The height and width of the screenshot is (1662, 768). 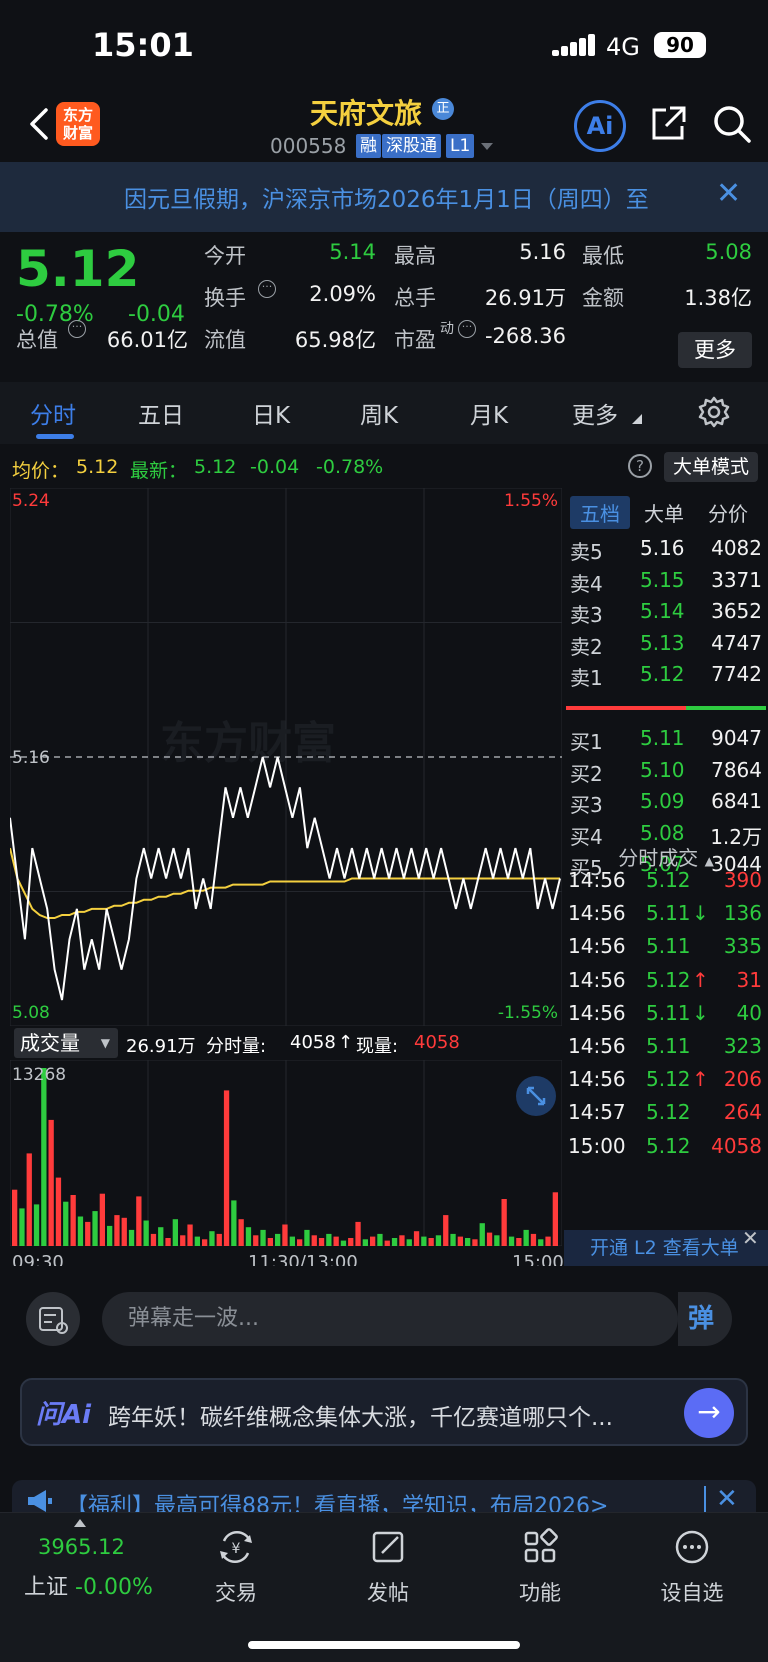 I want to click on ask-row: 卖2 5.13 4747, so click(x=666, y=645).